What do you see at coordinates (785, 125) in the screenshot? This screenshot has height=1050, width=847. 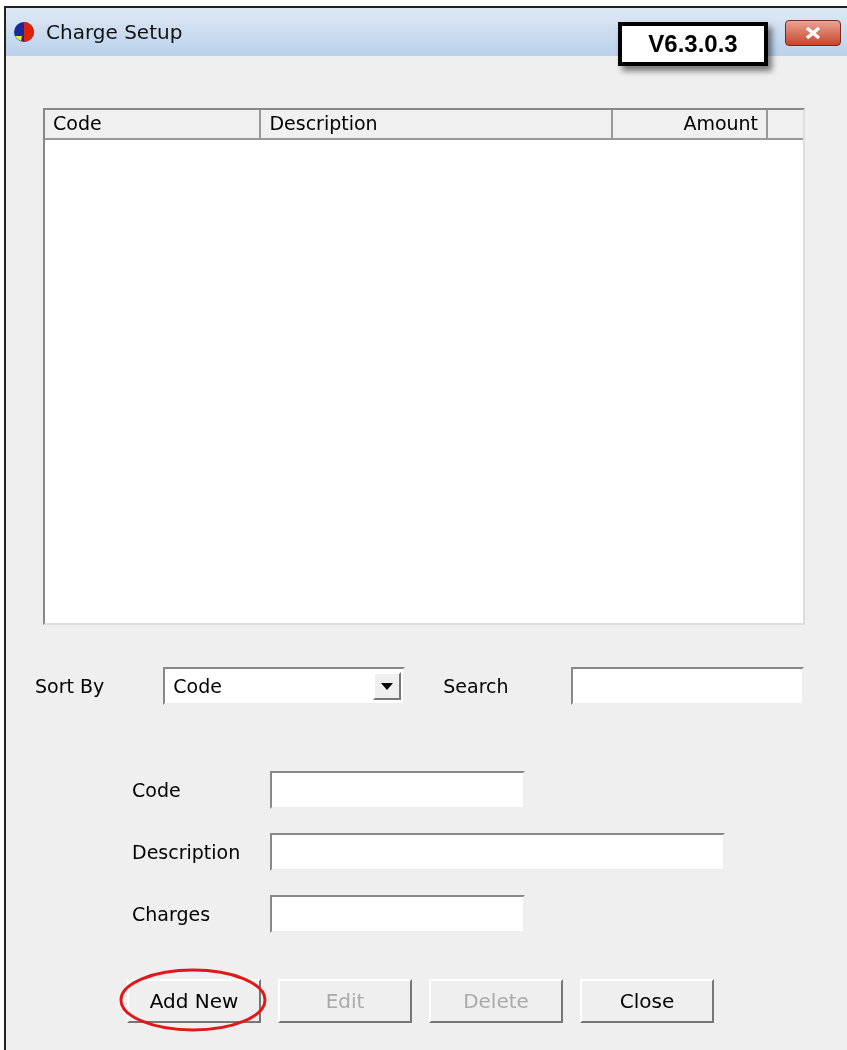 I see `column-header` at bounding box center [785, 125].